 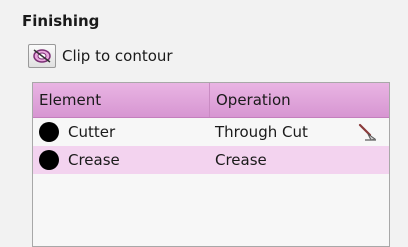 I want to click on column-header-element: Element, so click(x=121, y=100).